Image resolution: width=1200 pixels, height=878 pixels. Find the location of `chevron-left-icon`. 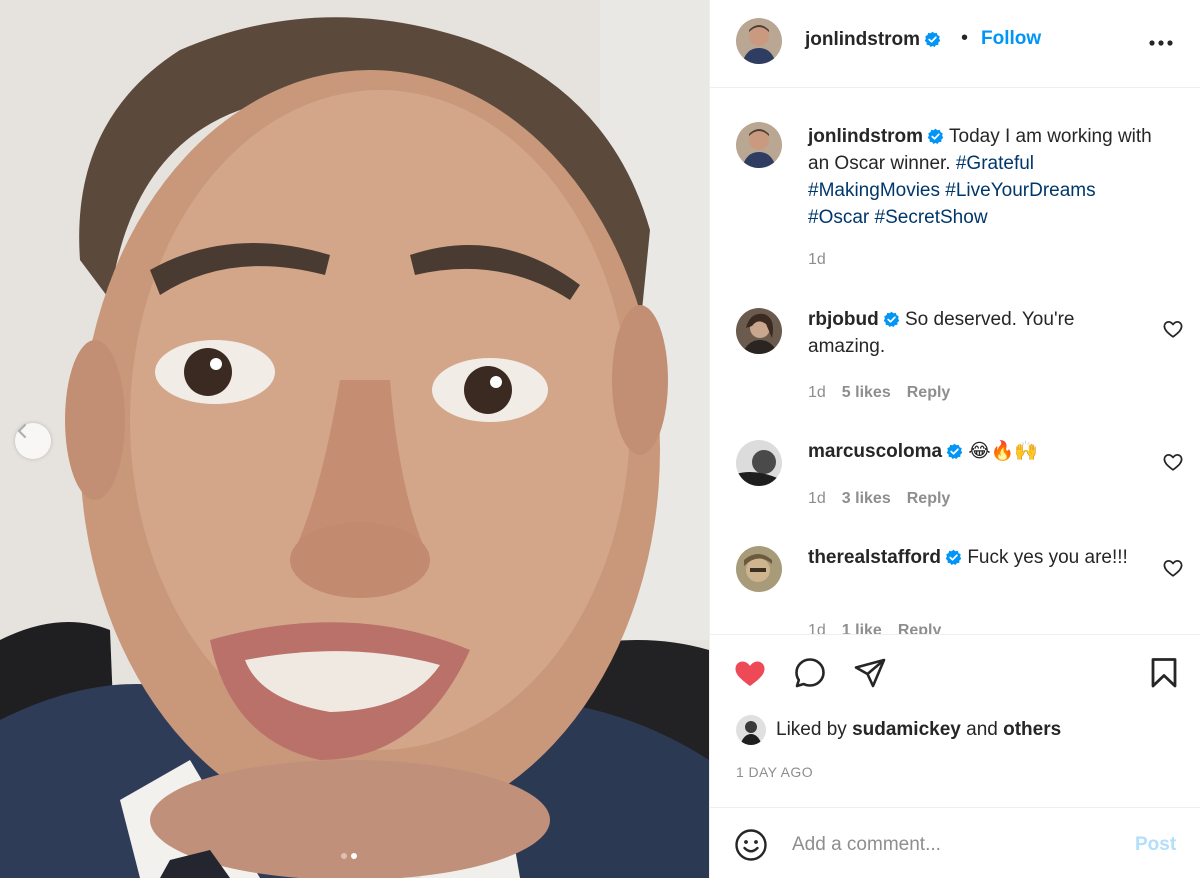

chevron-left-icon is located at coordinates (22, 431).